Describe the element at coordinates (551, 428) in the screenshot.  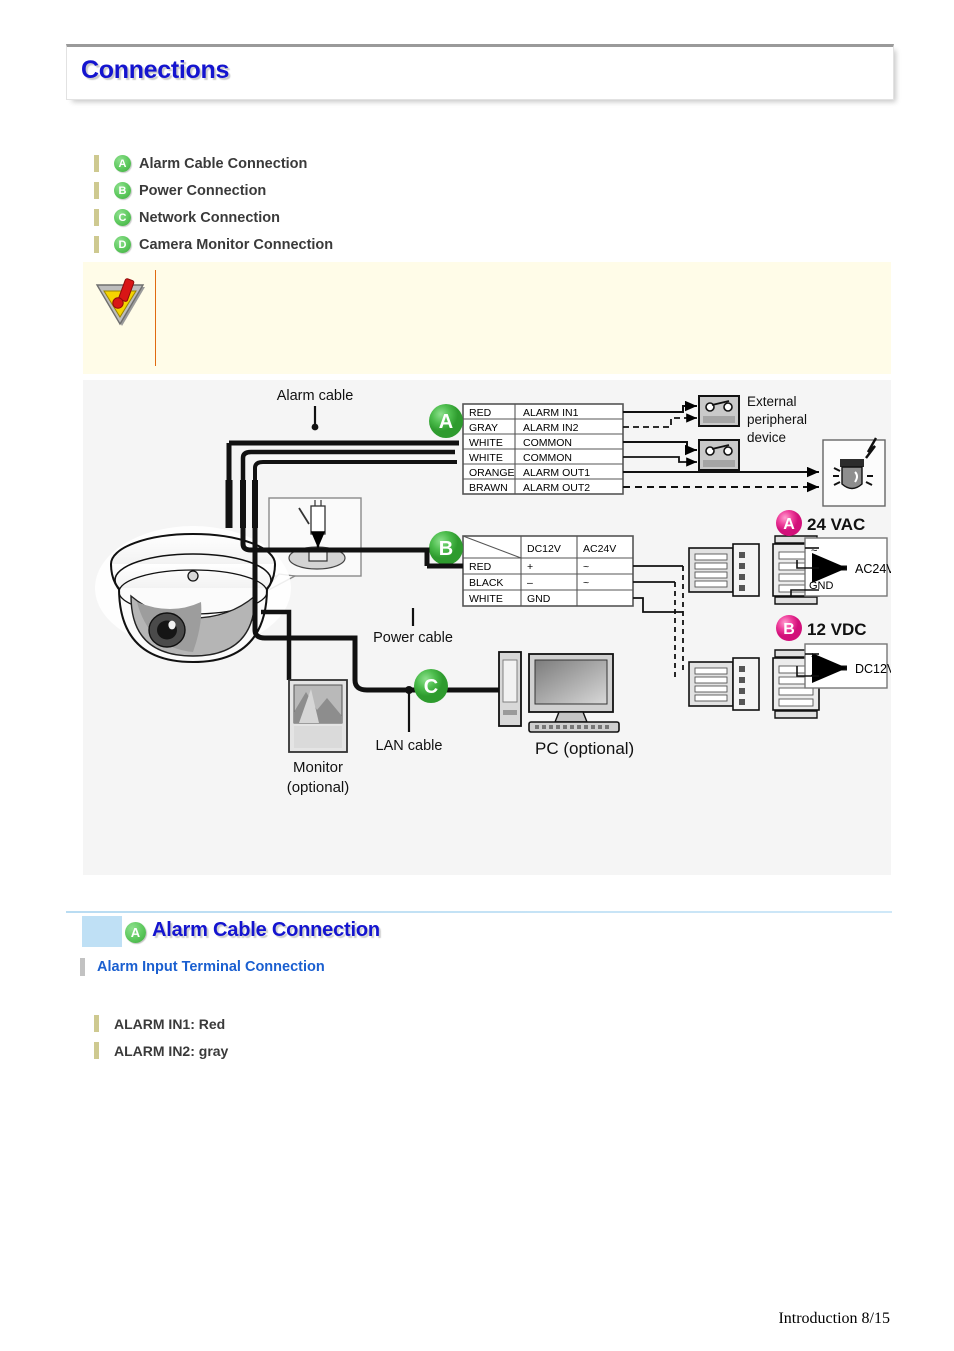
I see `alarm-row-function: ALARM IN2` at that location.